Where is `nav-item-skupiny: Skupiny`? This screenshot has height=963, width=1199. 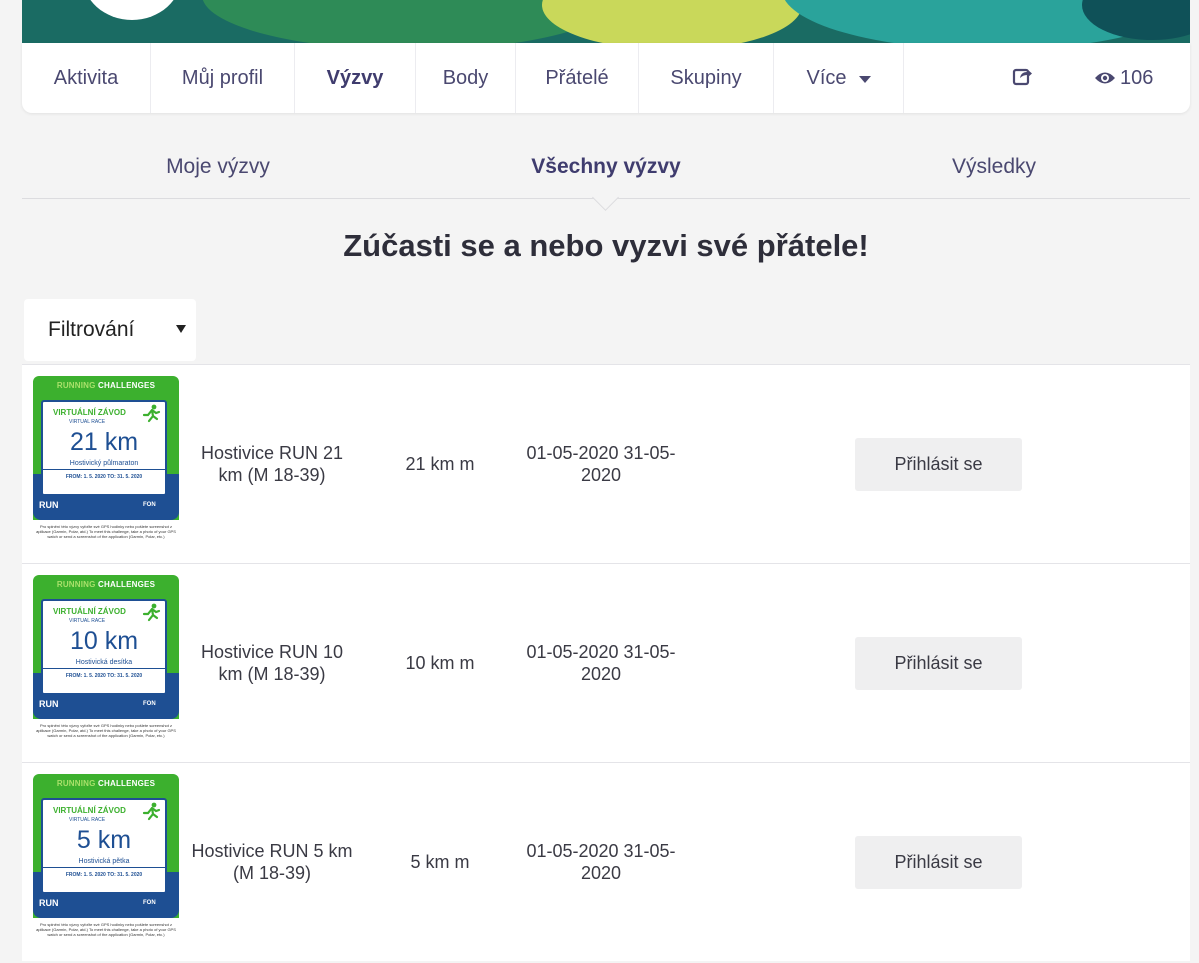 nav-item-skupiny: Skupiny is located at coordinates (706, 78).